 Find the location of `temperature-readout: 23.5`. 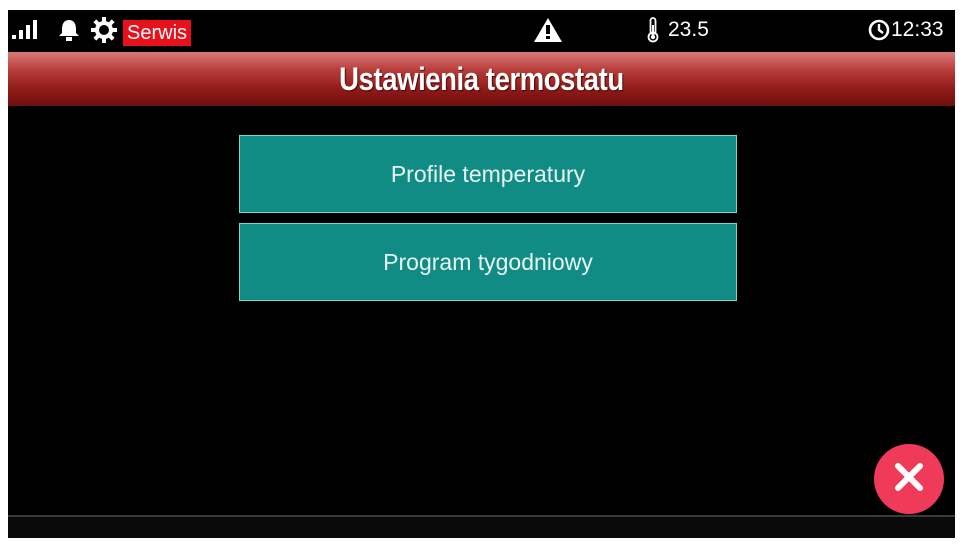

temperature-readout: 23.5 is located at coordinates (688, 29).